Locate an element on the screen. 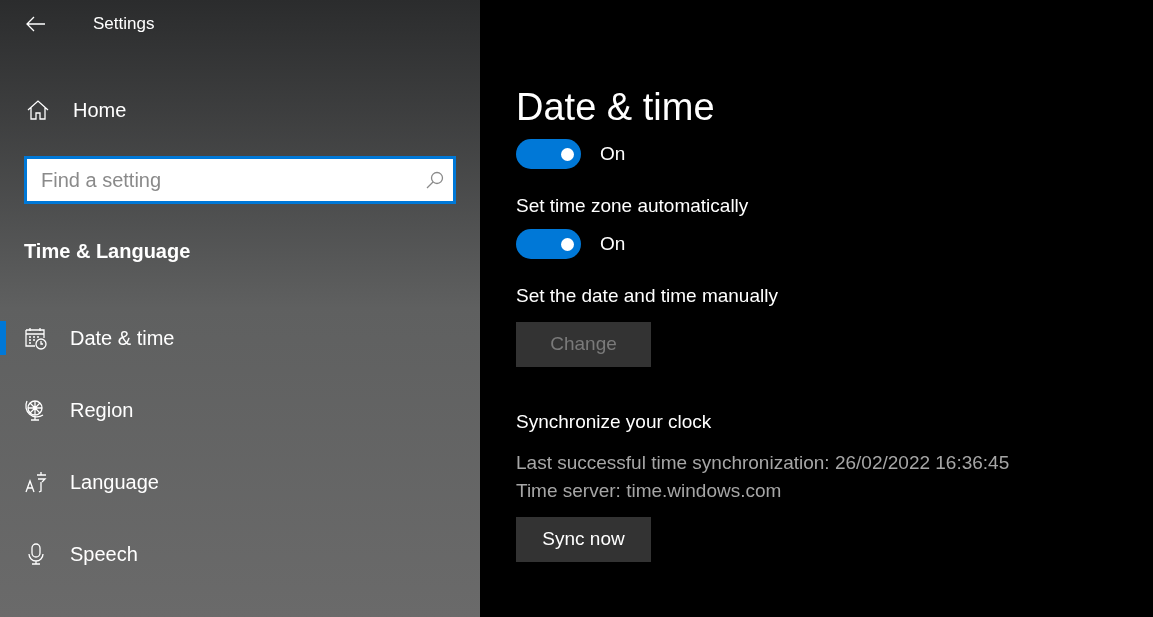 Image resolution: width=1153 pixels, height=617 pixels. nav-item: Region is located at coordinates (240, 410).